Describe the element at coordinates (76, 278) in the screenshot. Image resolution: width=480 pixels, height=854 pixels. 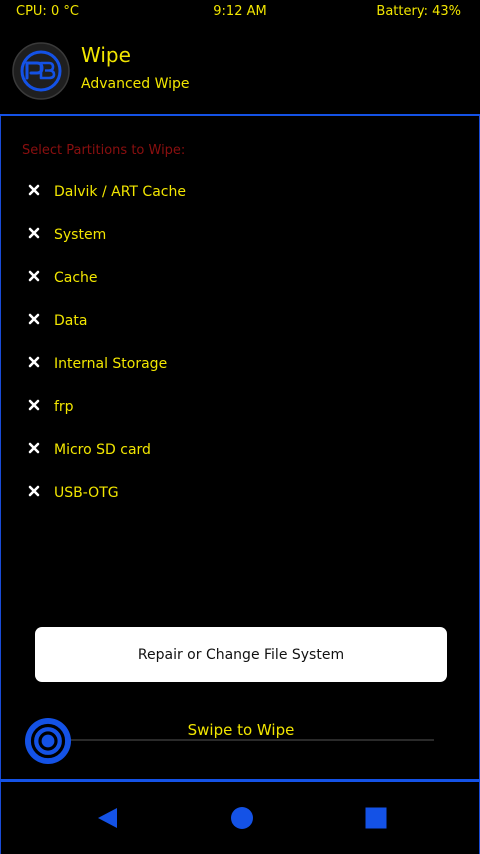
I see `partition-label: Cache` at that location.